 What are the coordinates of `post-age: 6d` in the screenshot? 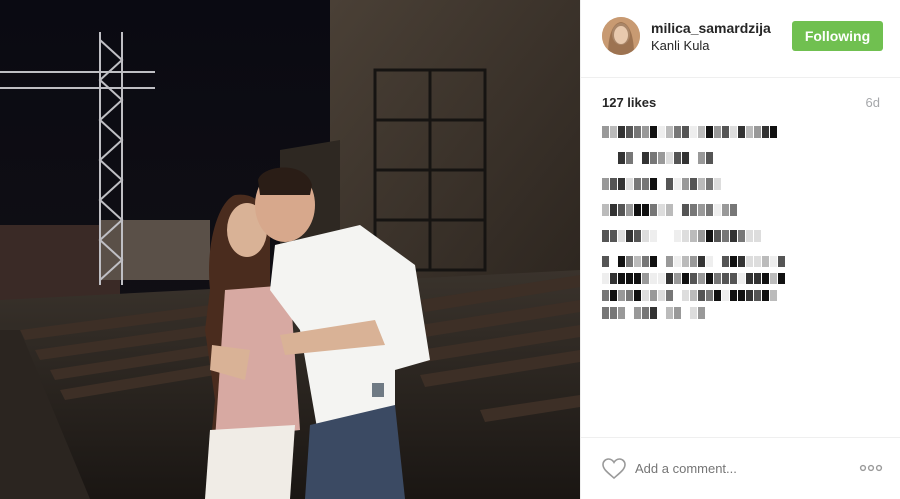 It's located at (873, 102).